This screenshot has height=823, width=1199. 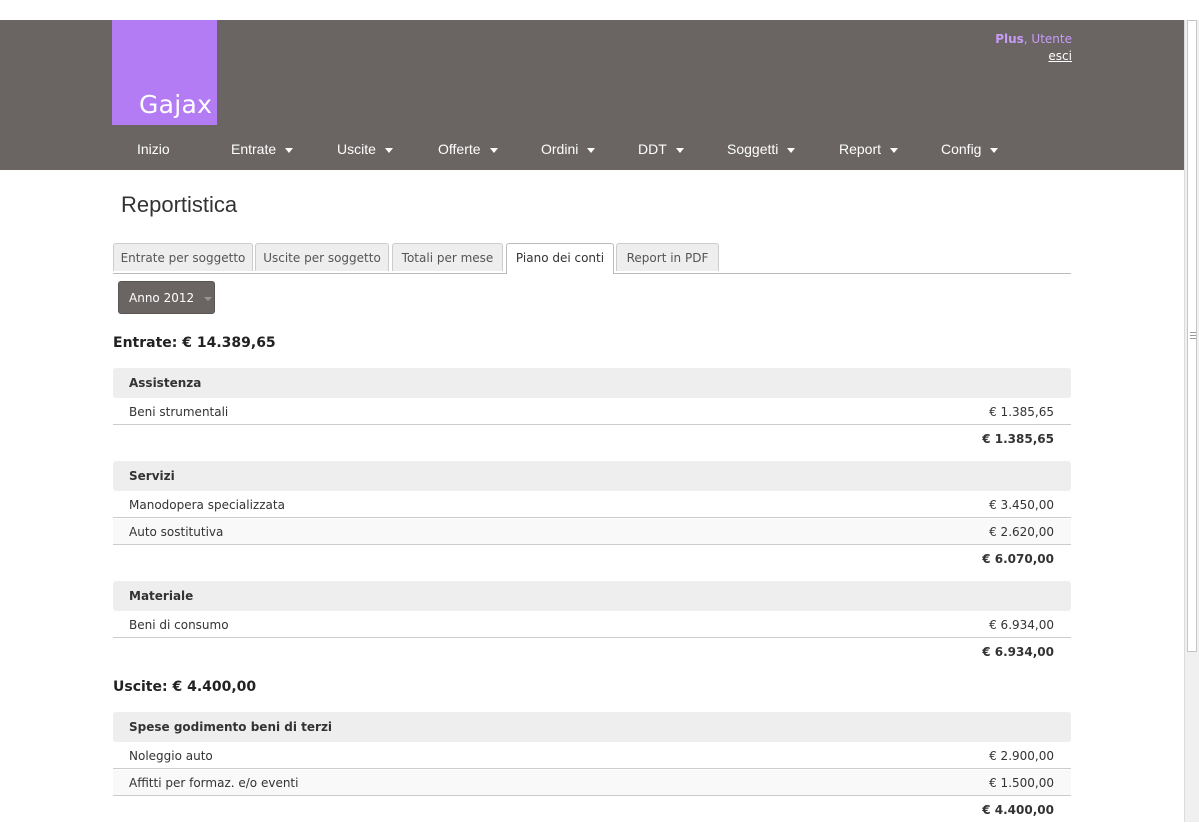 I want to click on nav-item-ordini: Ordini, so click(x=568, y=151).